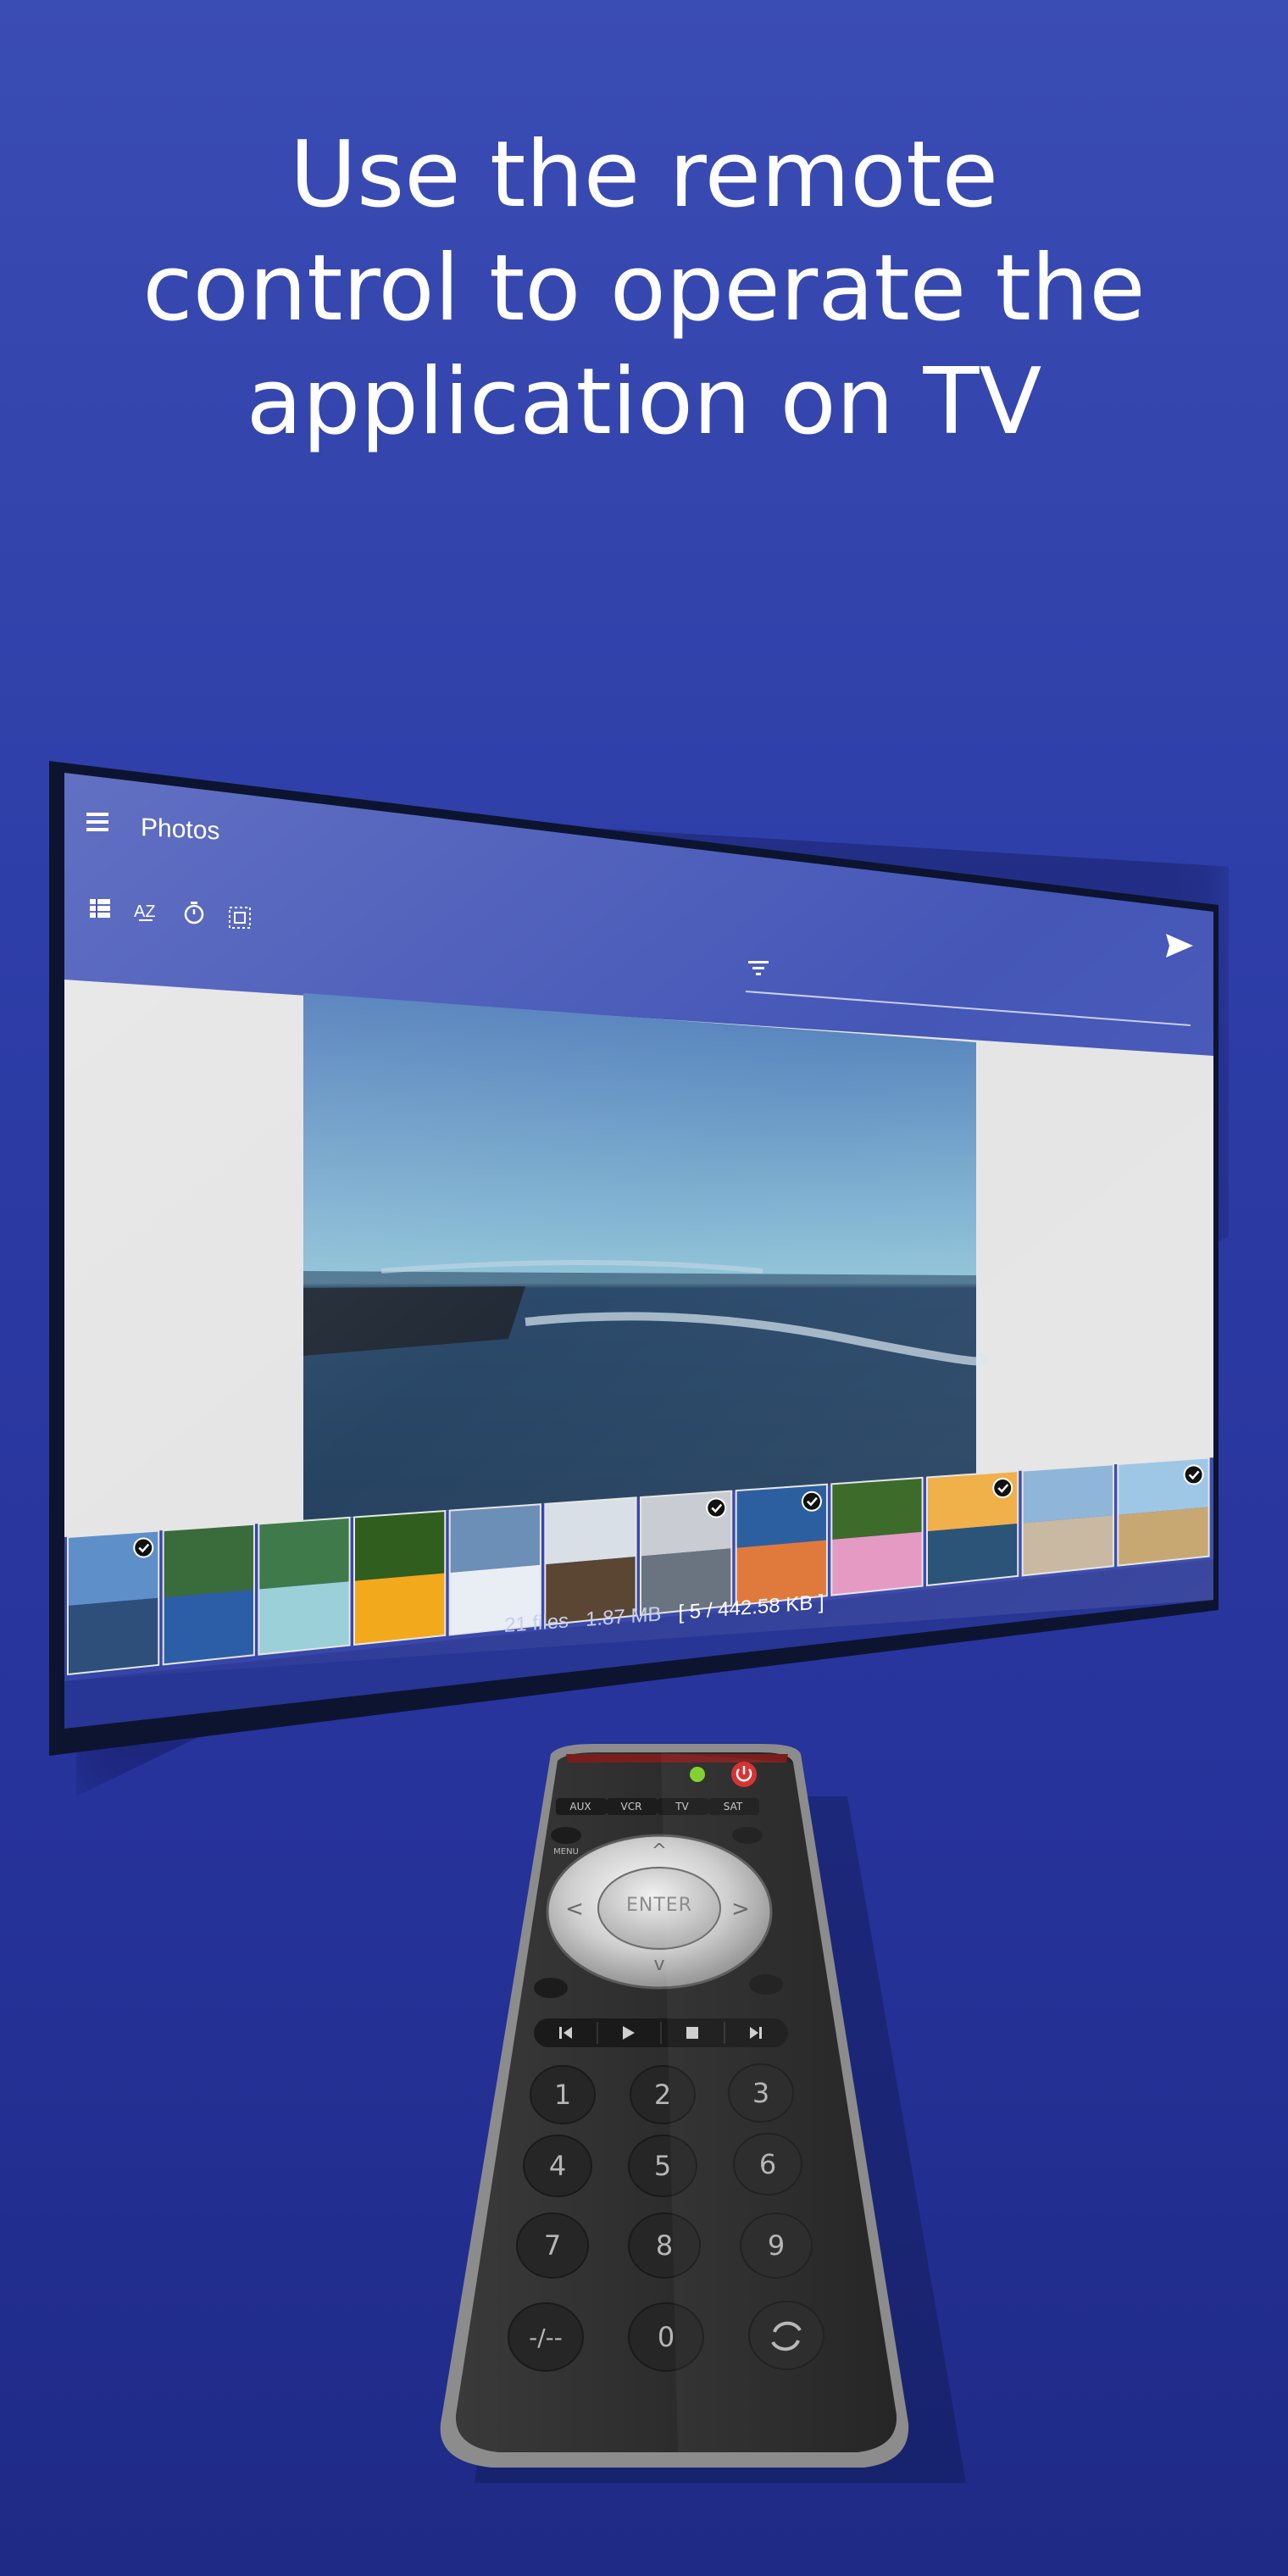 The height and width of the screenshot is (2576, 1288). Describe the element at coordinates (682, 1807) in the screenshot. I see `mode-tv-button: TV` at that location.